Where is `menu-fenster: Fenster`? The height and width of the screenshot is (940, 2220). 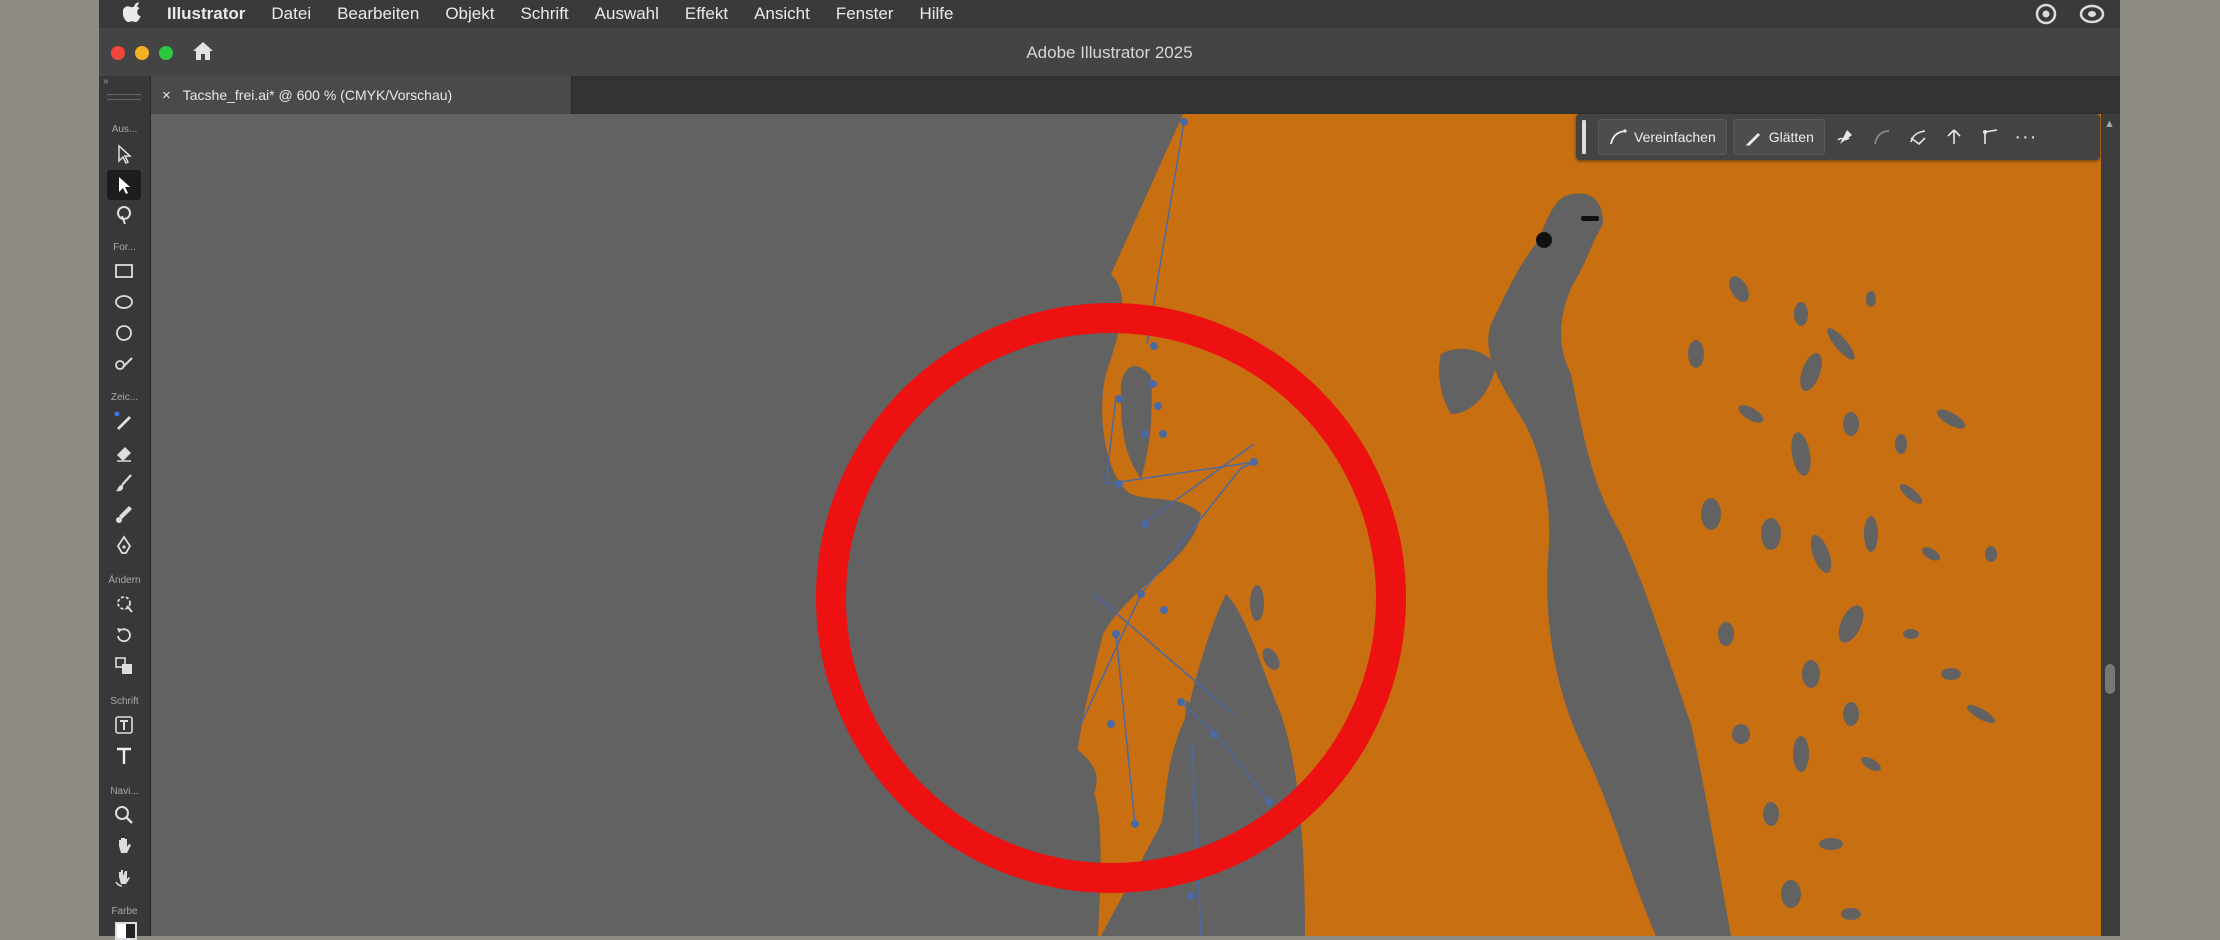
menu-fenster: Fenster is located at coordinates (865, 14).